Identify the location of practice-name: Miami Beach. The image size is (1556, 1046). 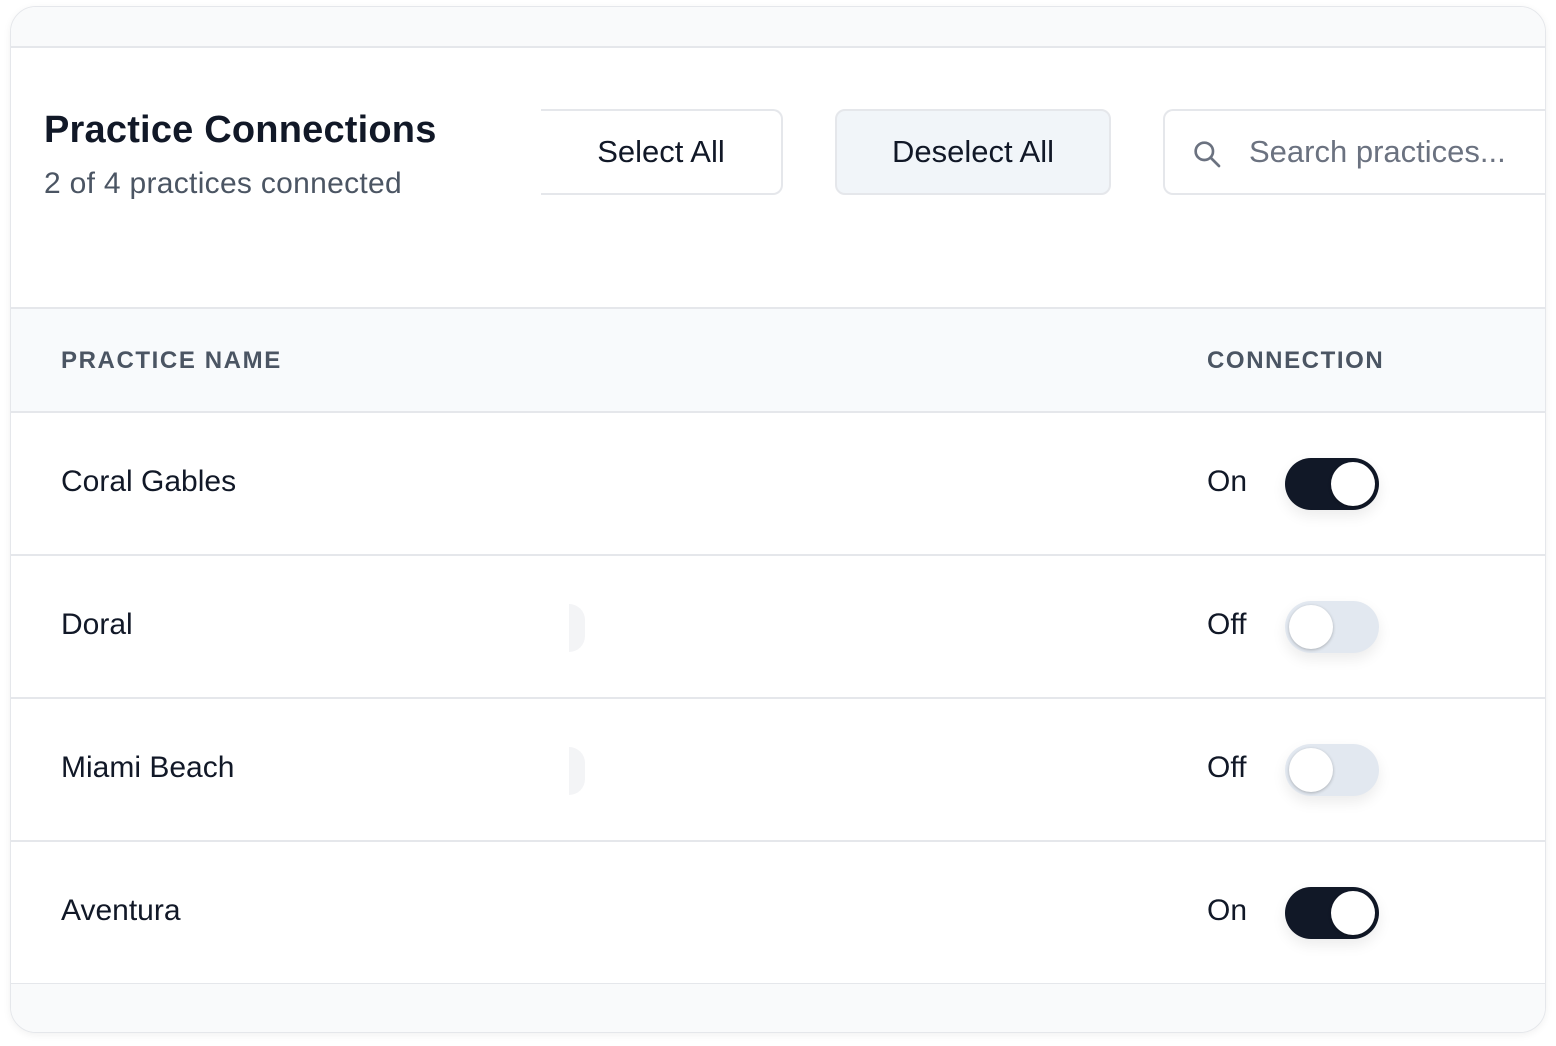
(148, 767).